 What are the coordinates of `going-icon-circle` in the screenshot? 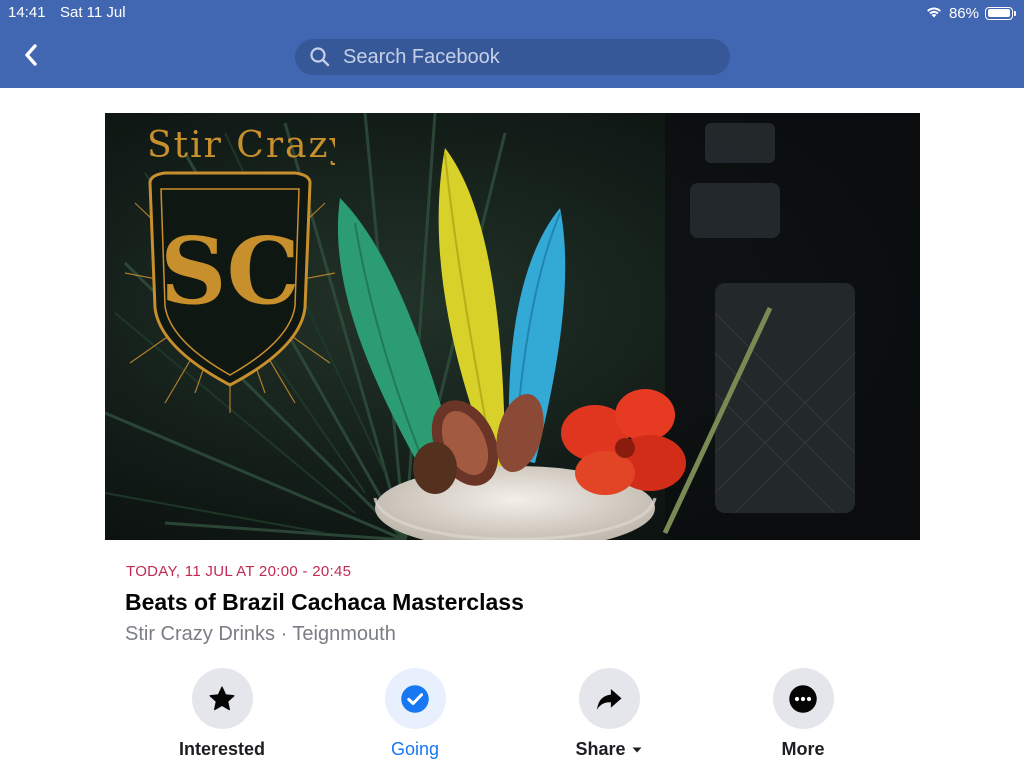 It's located at (415, 698).